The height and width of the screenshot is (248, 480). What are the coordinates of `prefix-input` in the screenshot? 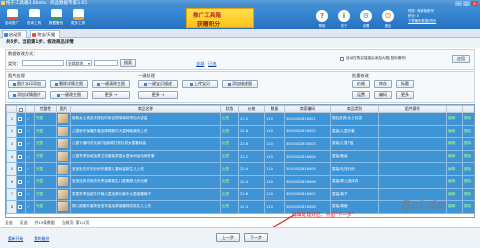 It's located at (106, 63).